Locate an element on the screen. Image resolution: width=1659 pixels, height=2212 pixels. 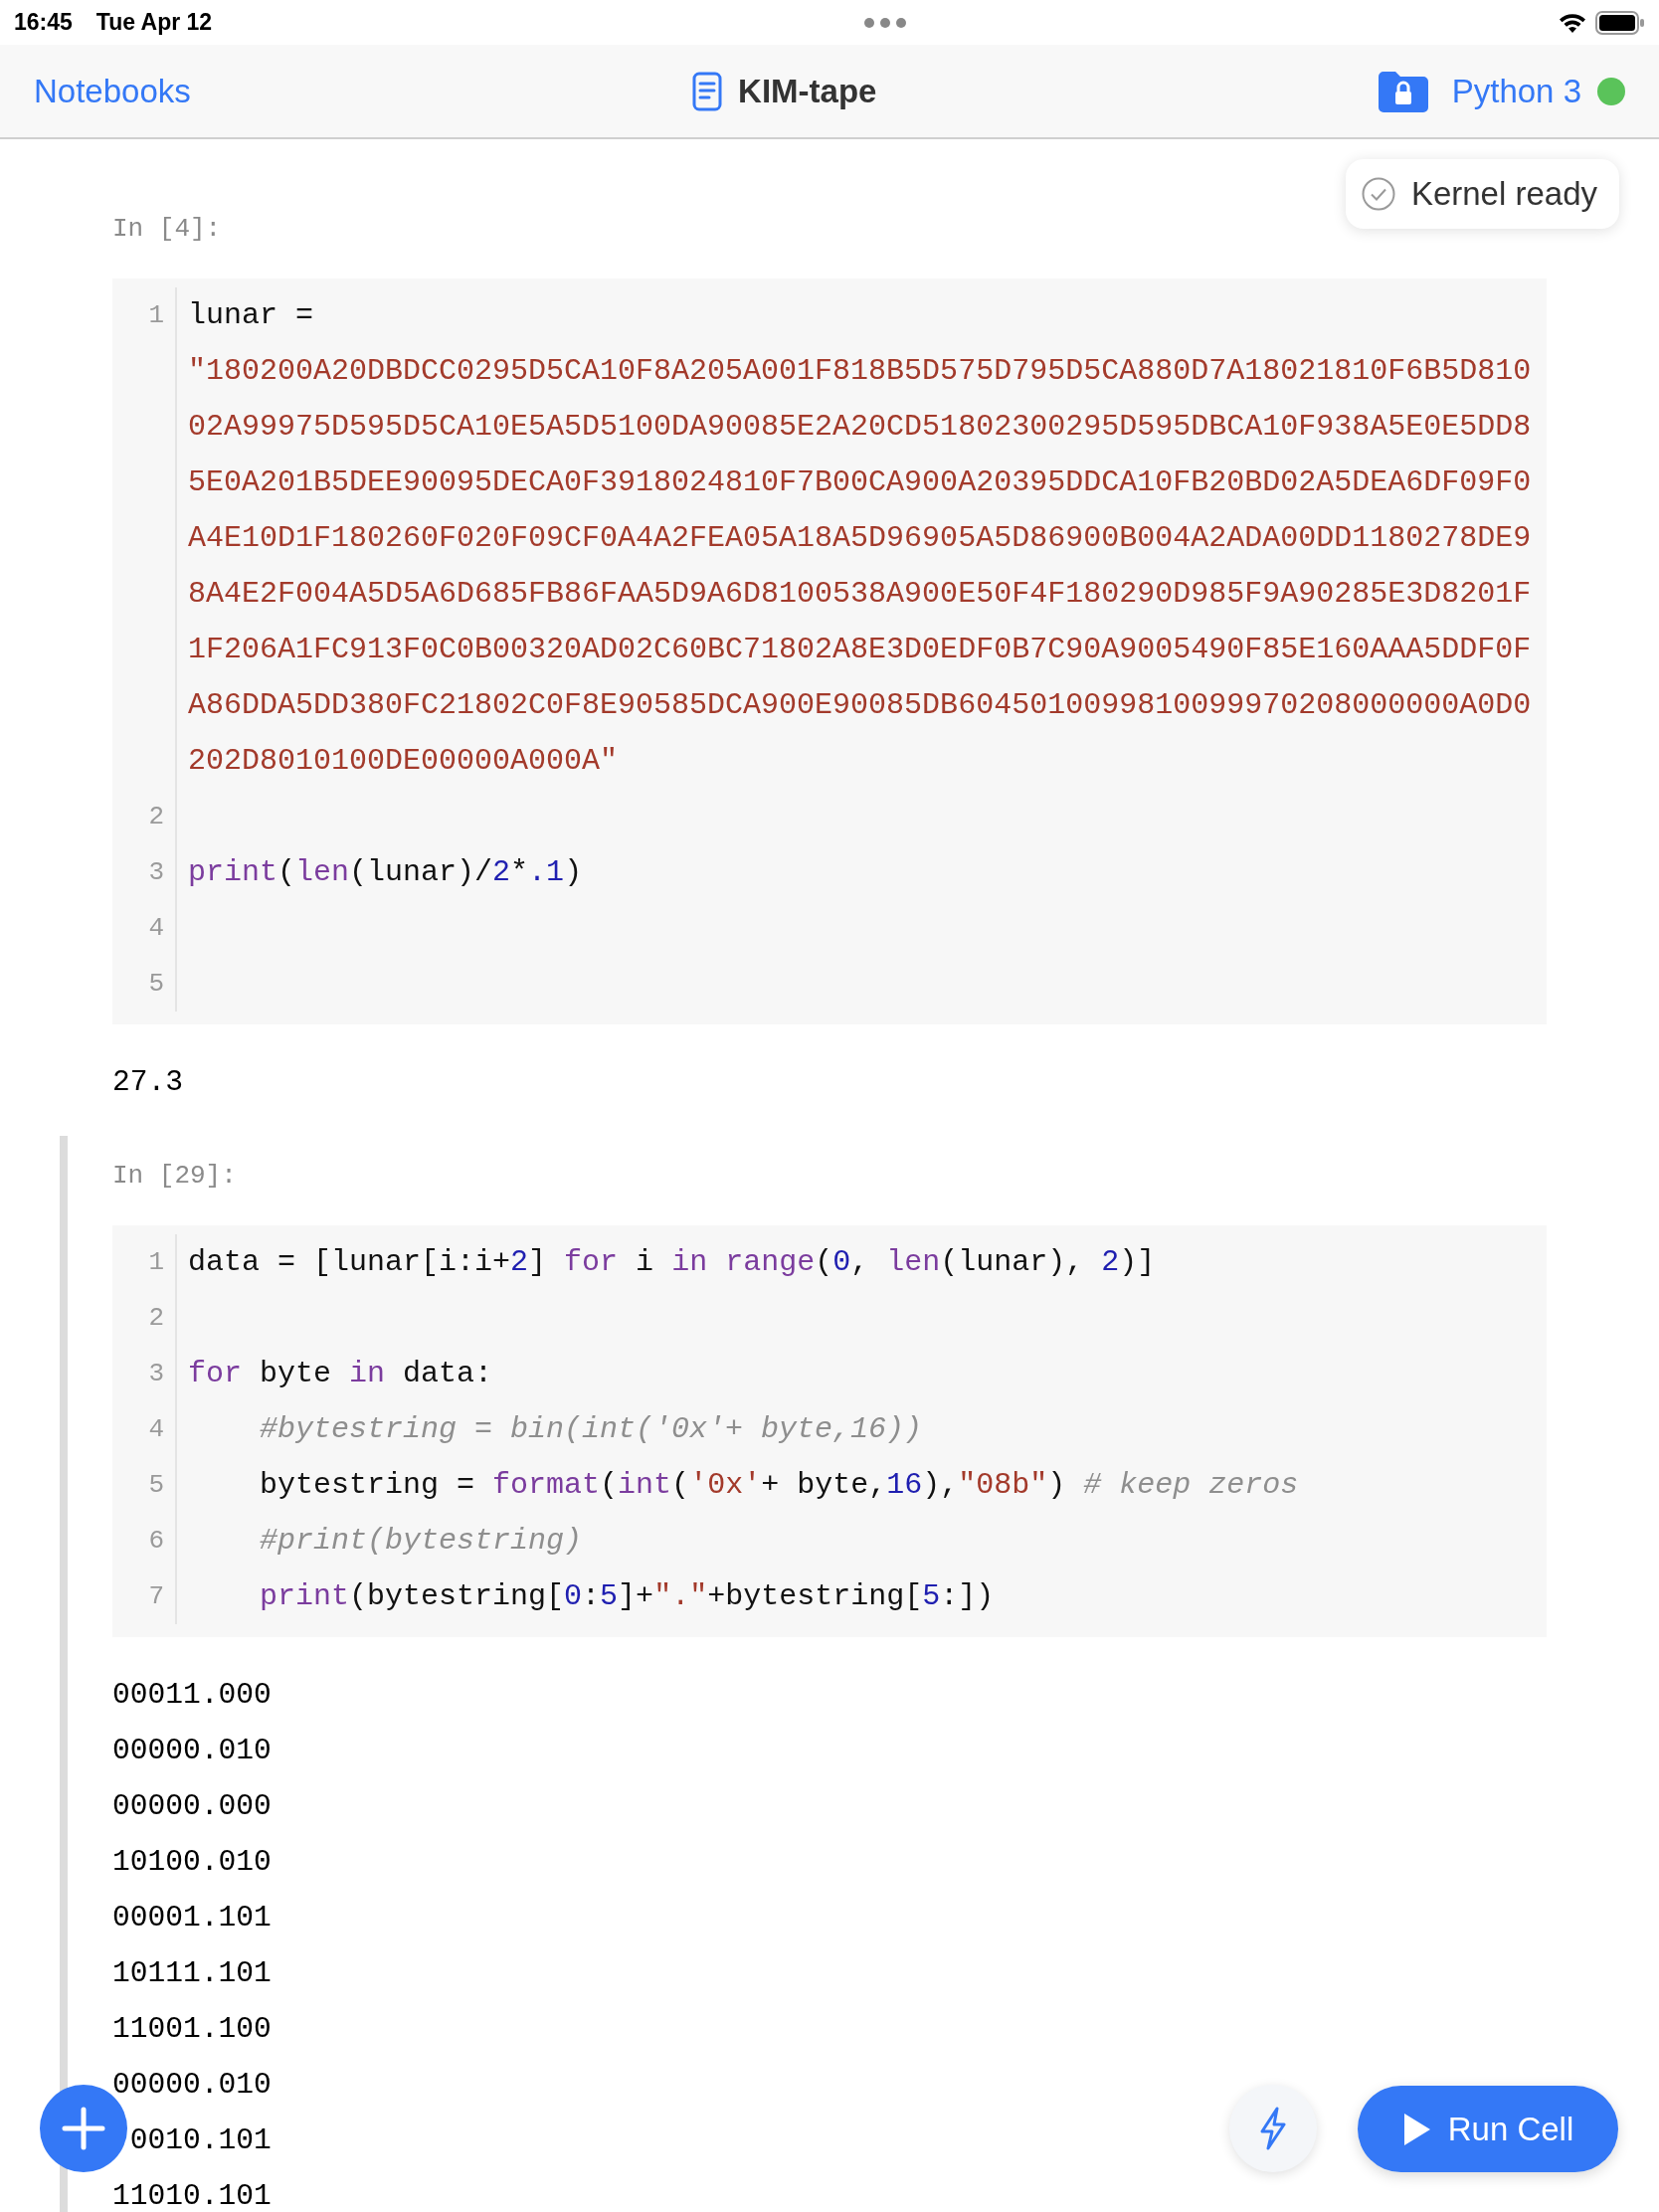
wifi-icon is located at coordinates (1572, 22).